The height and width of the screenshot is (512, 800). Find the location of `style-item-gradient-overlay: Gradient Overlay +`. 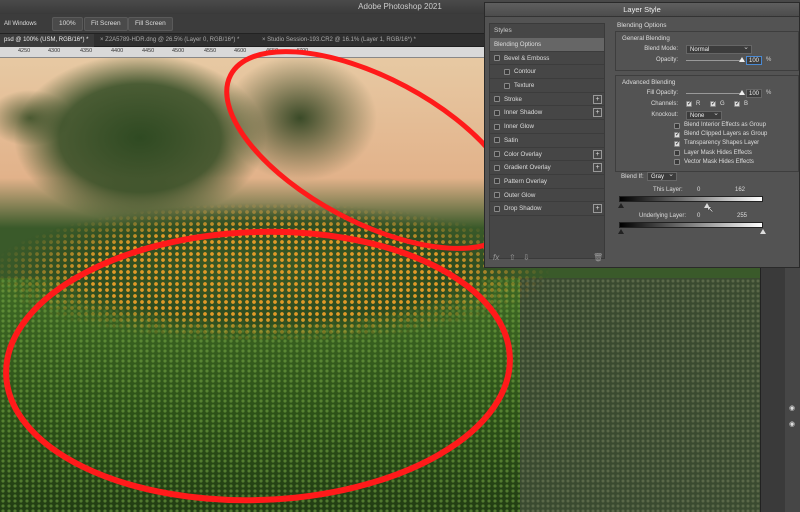

style-item-gradient-overlay: Gradient Overlay + is located at coordinates (547, 168).